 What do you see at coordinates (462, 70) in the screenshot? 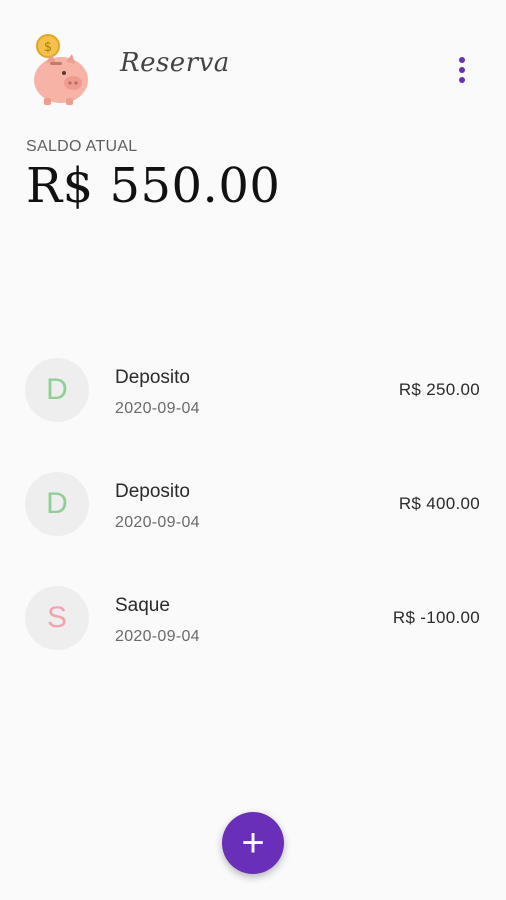
I see `overflow-menu-button` at bounding box center [462, 70].